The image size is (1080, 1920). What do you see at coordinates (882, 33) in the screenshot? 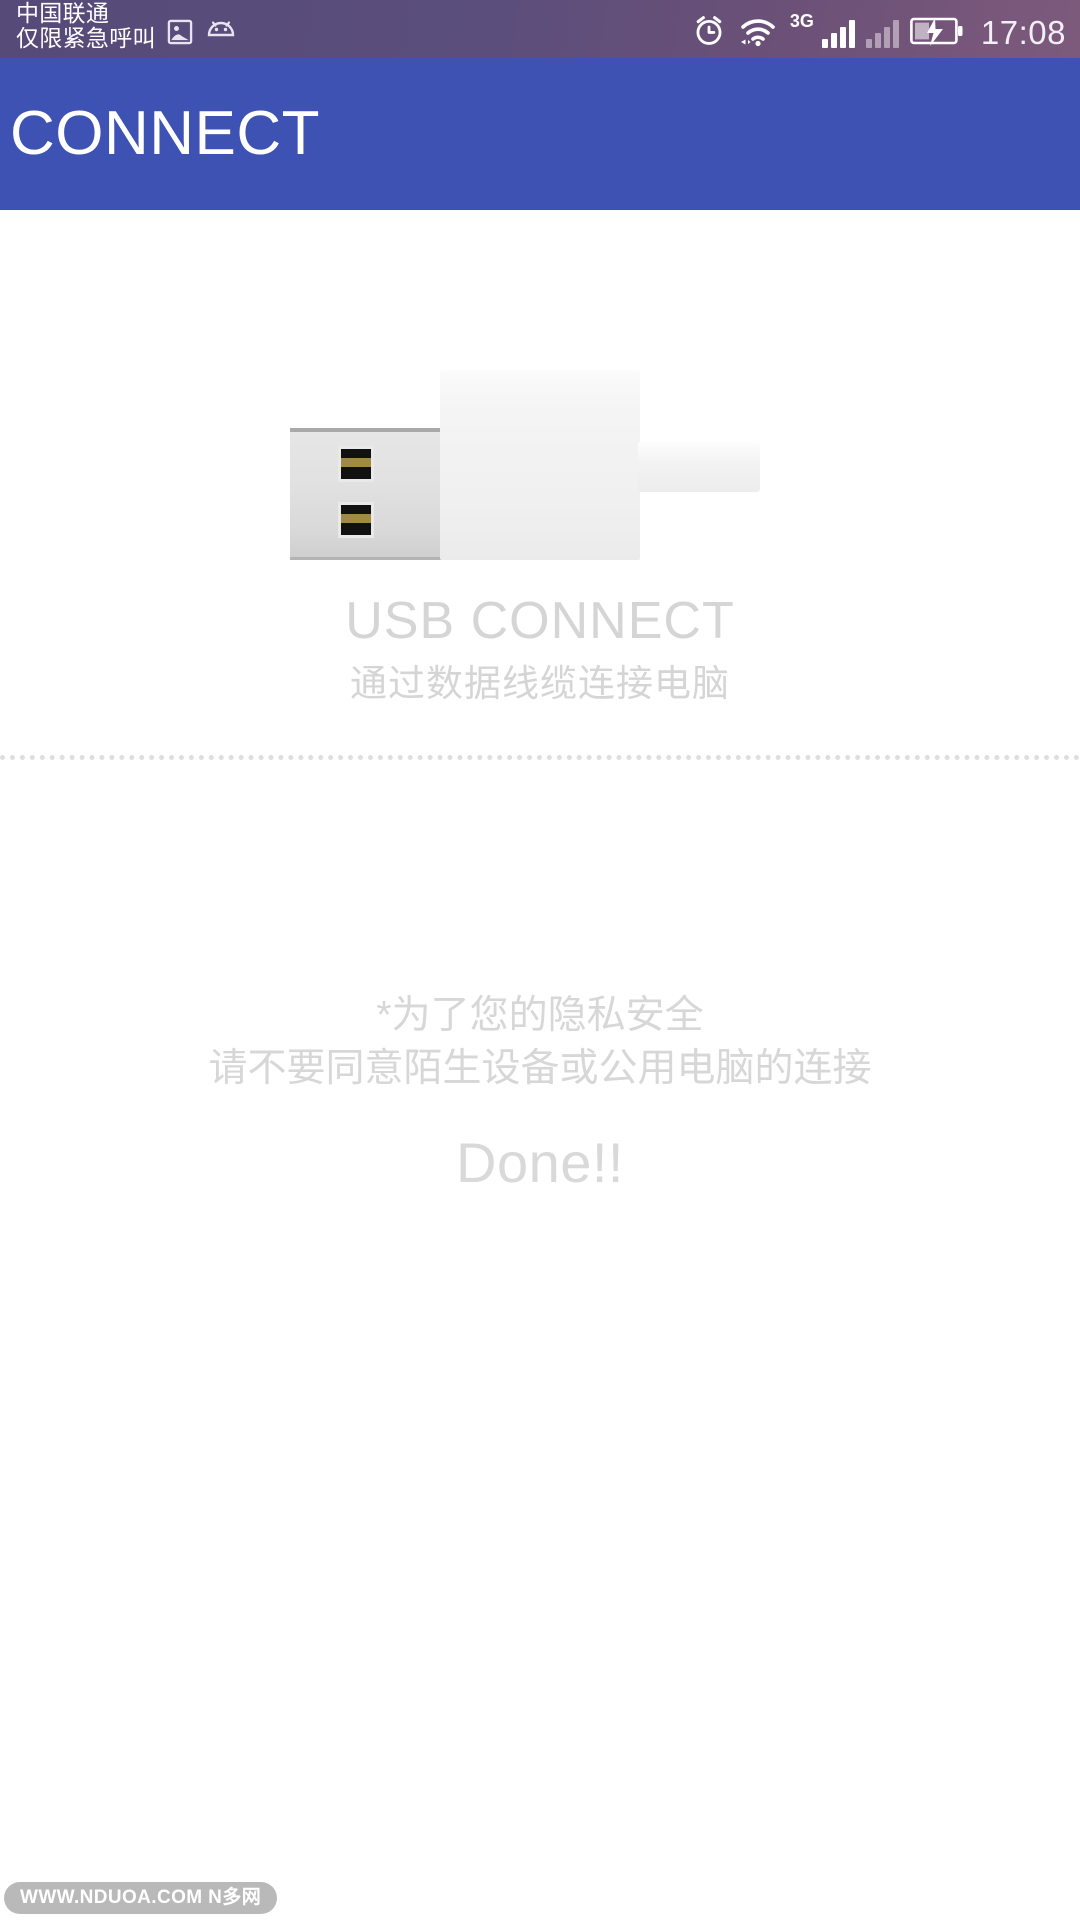
I see `signal-bars-secondary-icon` at bounding box center [882, 33].